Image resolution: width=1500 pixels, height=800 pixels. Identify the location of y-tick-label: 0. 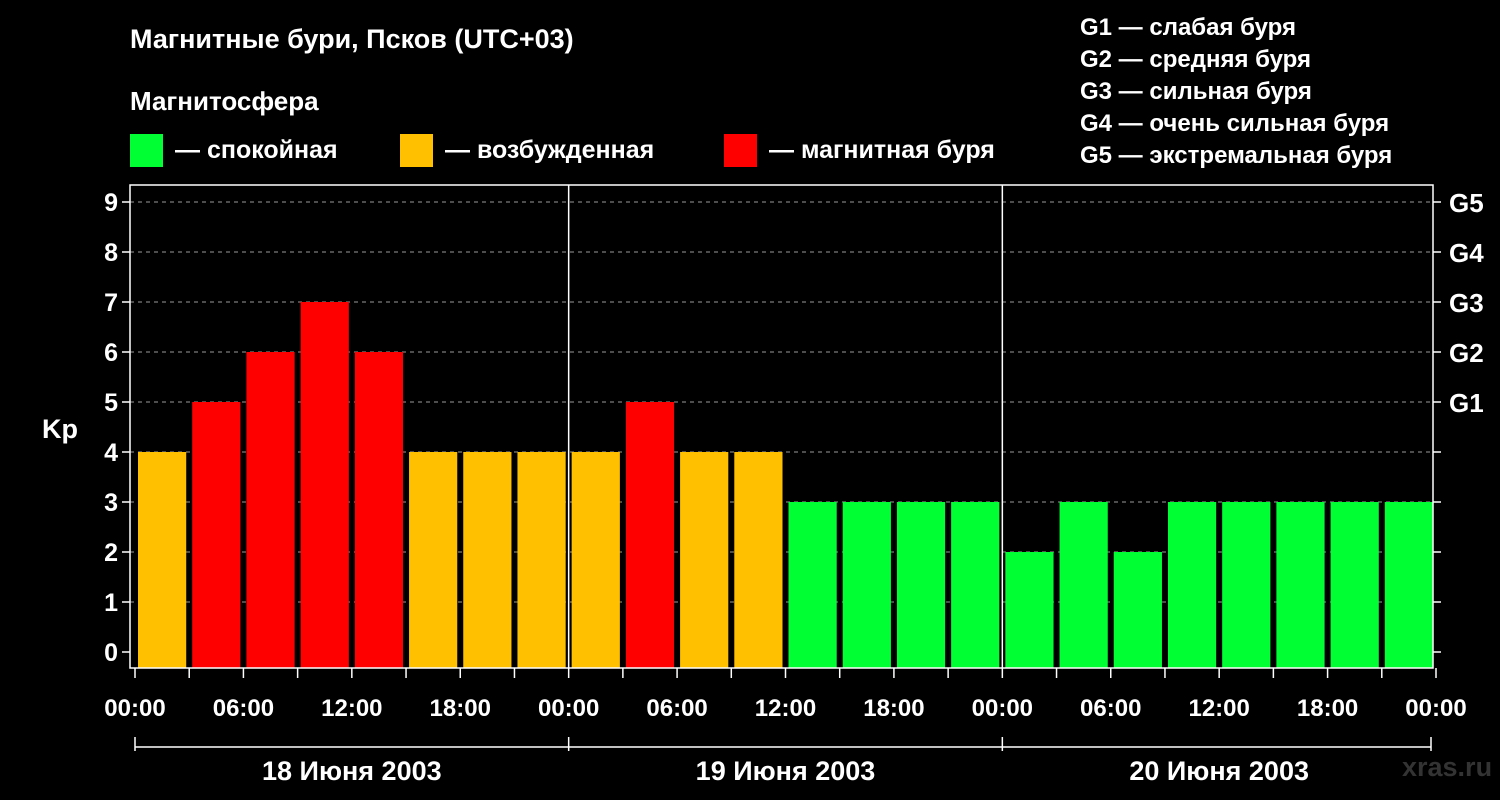
(111, 653).